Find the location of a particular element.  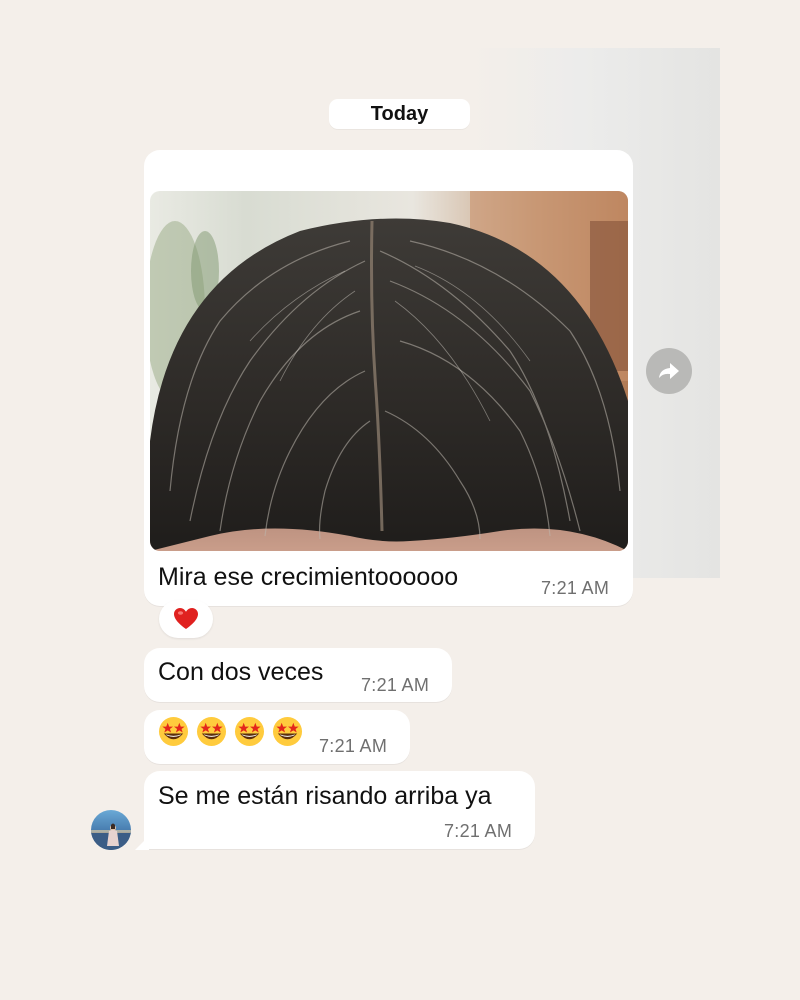

forward-arrow-icon is located at coordinates (669, 371).